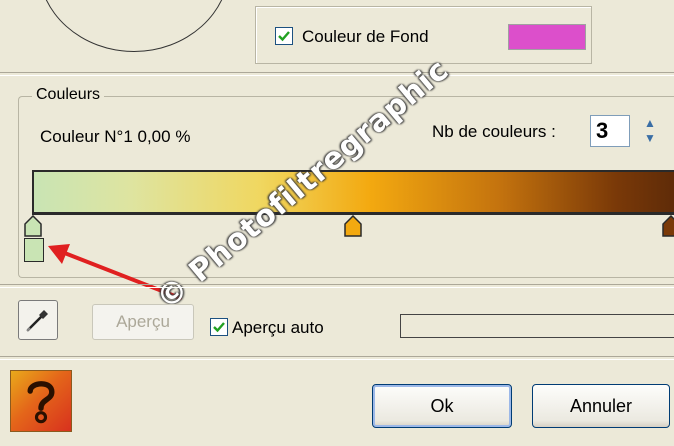 This screenshot has height=446, width=674. What do you see at coordinates (494, 131) in the screenshot?
I see `color-count-label: Nb de couleurs :` at bounding box center [494, 131].